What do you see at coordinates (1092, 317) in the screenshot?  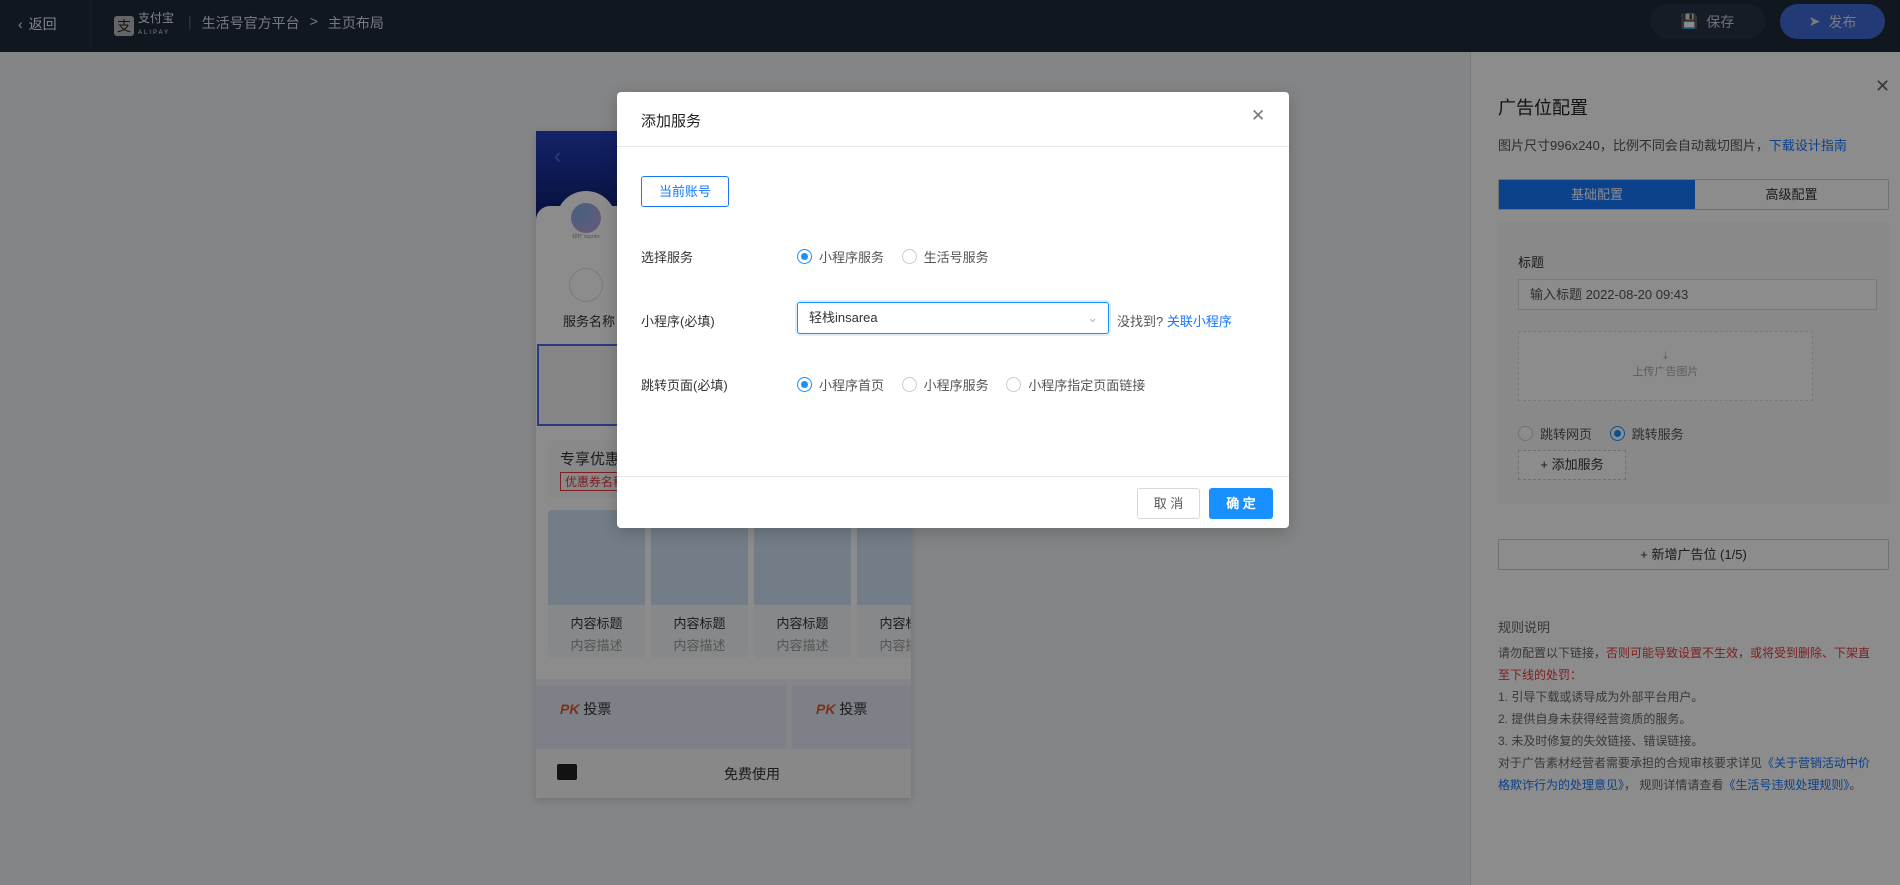 I see `chevron-down-icon: ⌄` at bounding box center [1092, 317].